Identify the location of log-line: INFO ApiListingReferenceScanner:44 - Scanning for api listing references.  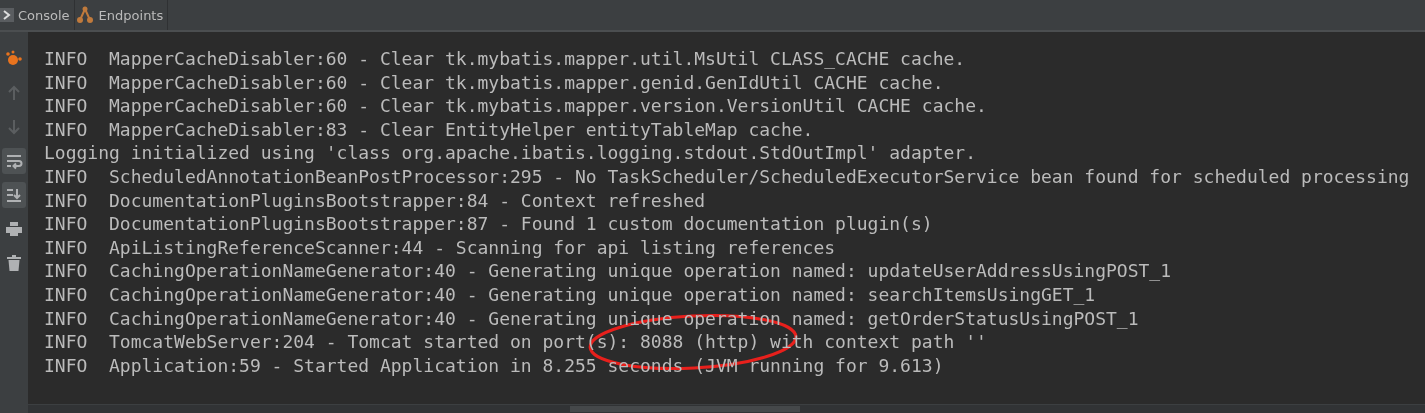
(440, 247).